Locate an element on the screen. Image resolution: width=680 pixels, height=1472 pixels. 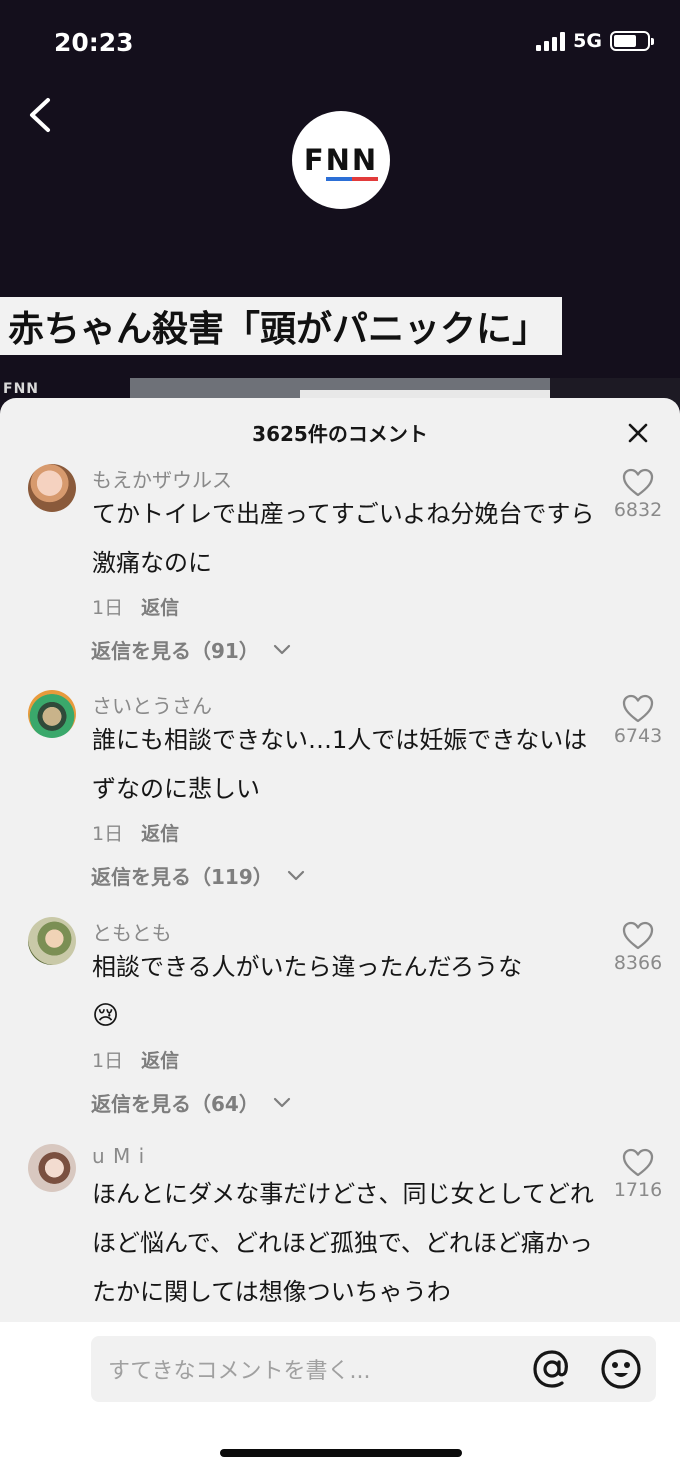
like-count: 1716 is located at coordinates (638, 1190).